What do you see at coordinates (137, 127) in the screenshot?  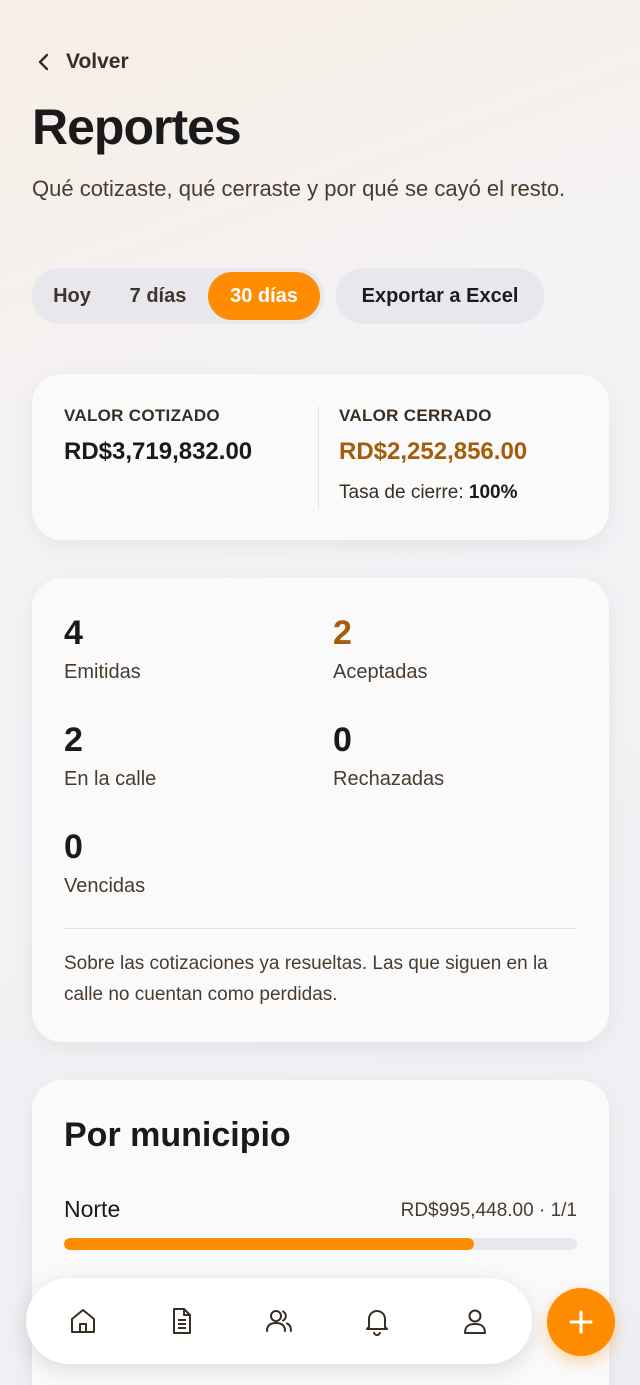 I see `page-title: Reportes` at bounding box center [137, 127].